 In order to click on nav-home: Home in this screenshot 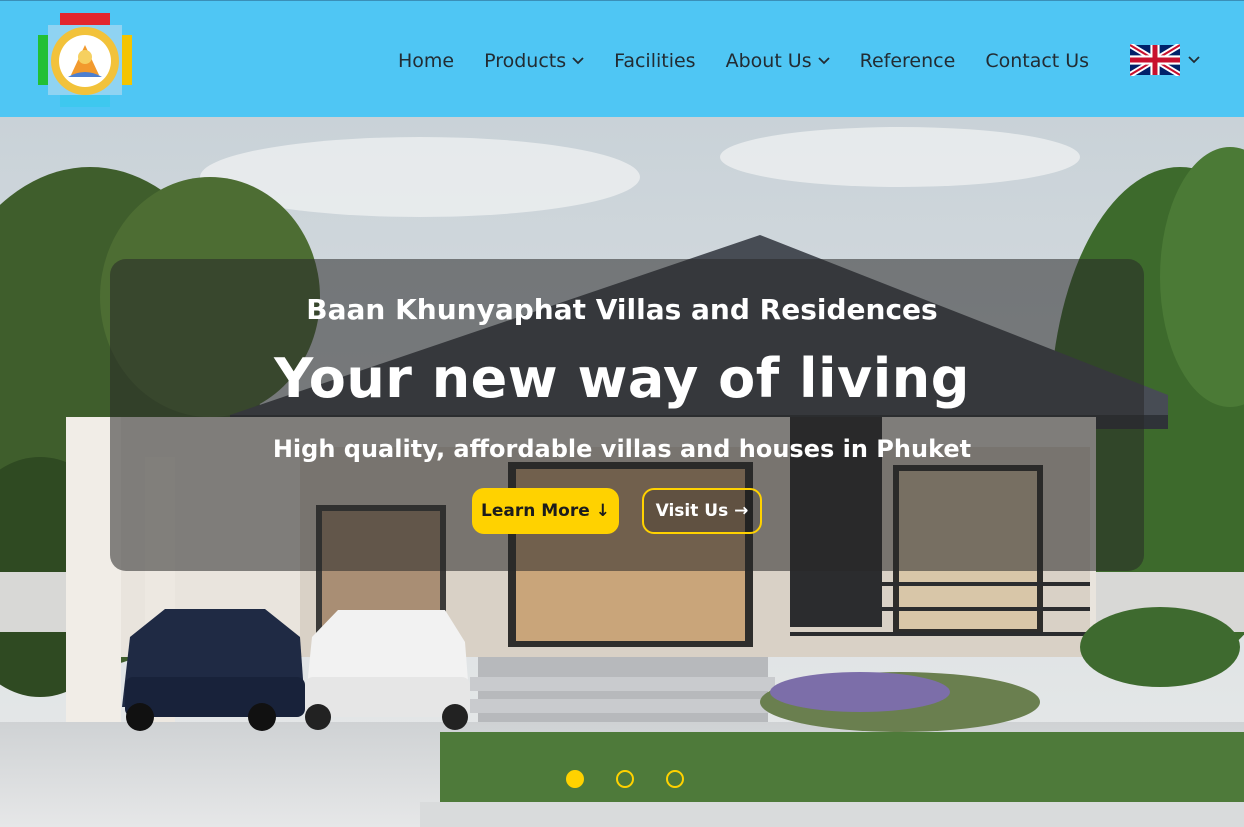, I will do `click(426, 61)`.